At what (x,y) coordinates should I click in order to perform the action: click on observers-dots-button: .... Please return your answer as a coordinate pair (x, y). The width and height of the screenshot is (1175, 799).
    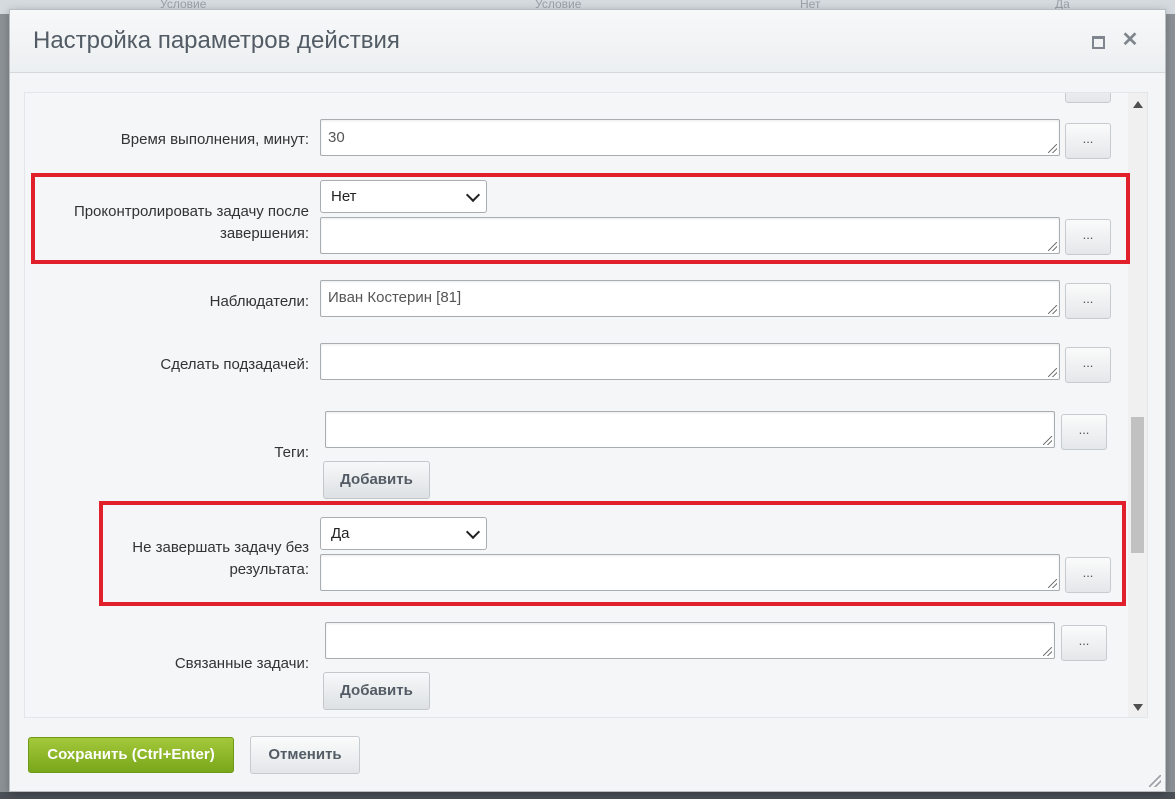
    Looking at the image, I should click on (1088, 301).